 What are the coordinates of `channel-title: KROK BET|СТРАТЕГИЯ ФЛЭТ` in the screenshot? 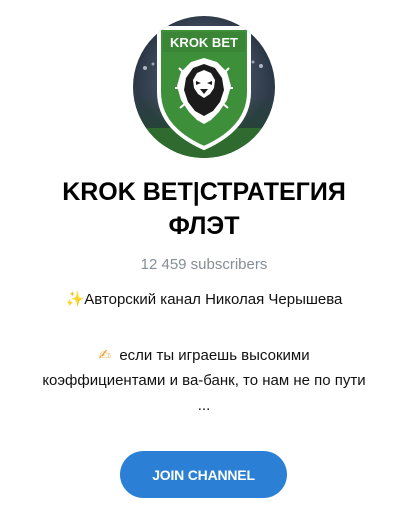 It's located at (204, 209).